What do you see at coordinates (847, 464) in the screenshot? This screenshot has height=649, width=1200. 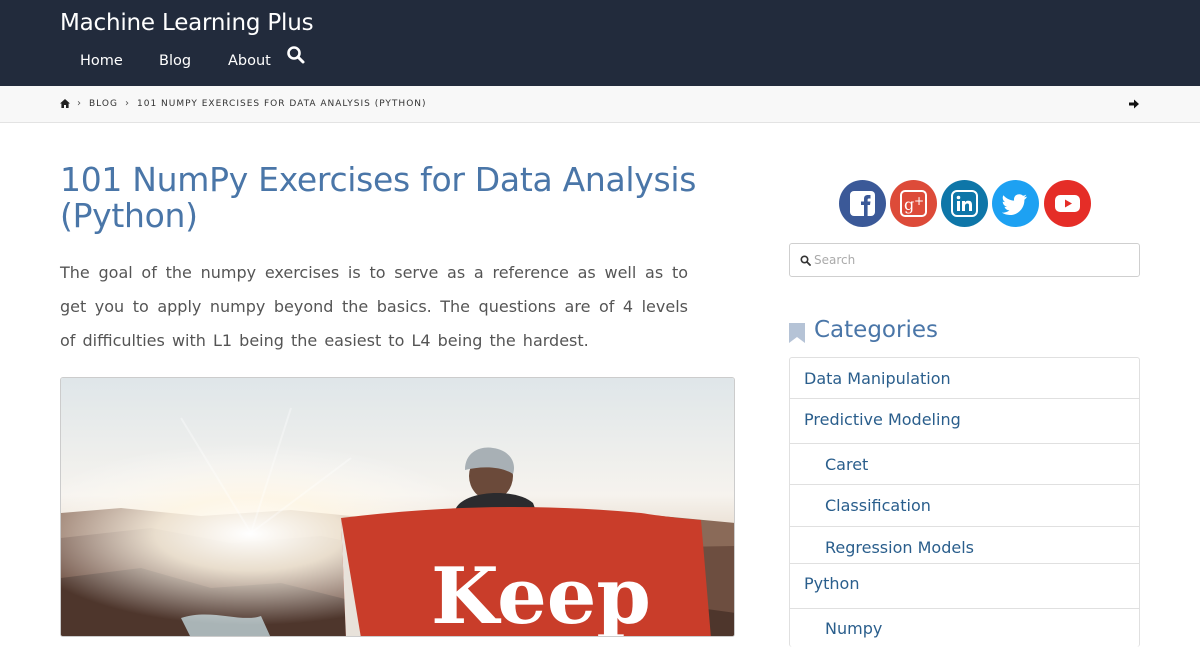 I see `category-label: Caret` at bounding box center [847, 464].